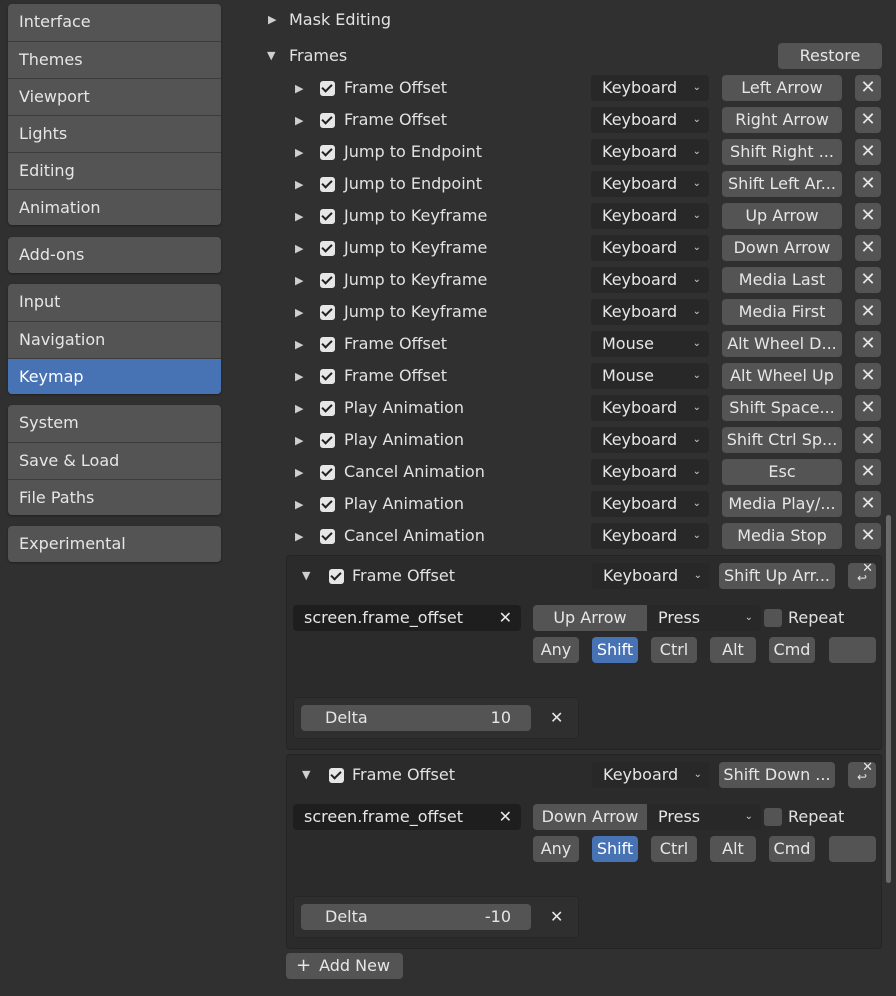  What do you see at coordinates (340, 19) in the screenshot?
I see `section-mask-editing: Mask Editing` at bounding box center [340, 19].